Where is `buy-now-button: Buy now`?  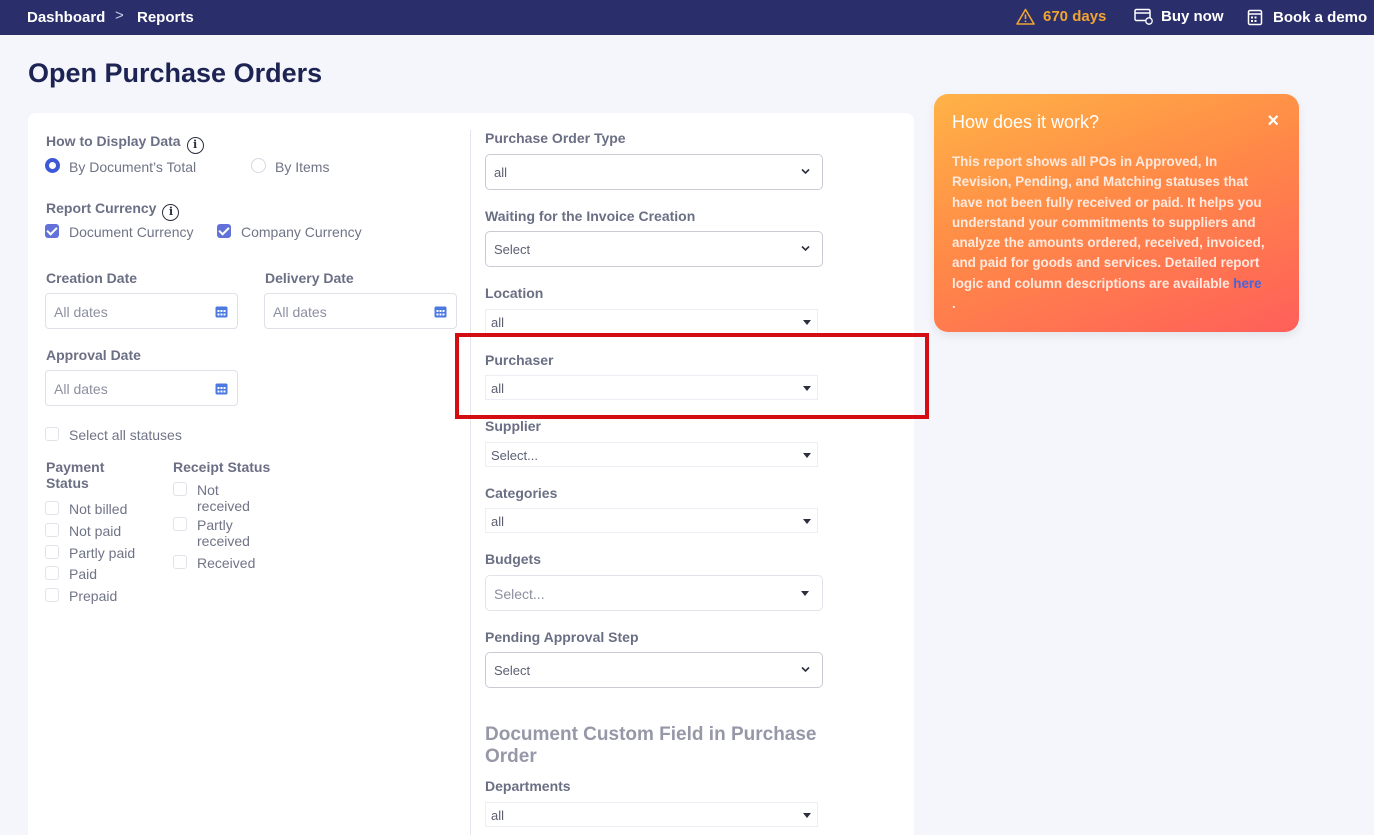 buy-now-button: Buy now is located at coordinates (1179, 16).